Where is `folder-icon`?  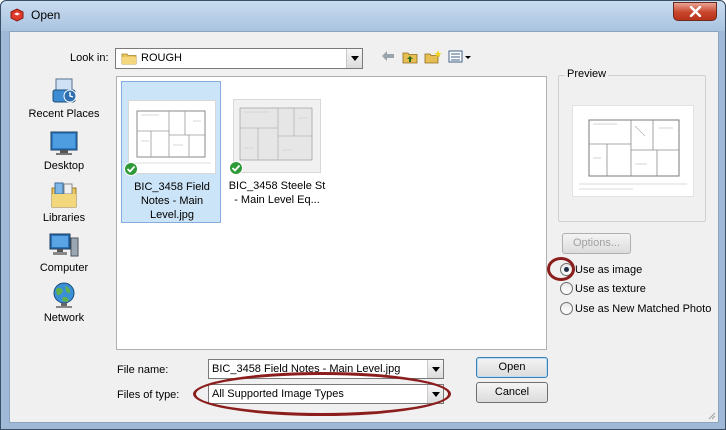
folder-icon is located at coordinates (129, 59).